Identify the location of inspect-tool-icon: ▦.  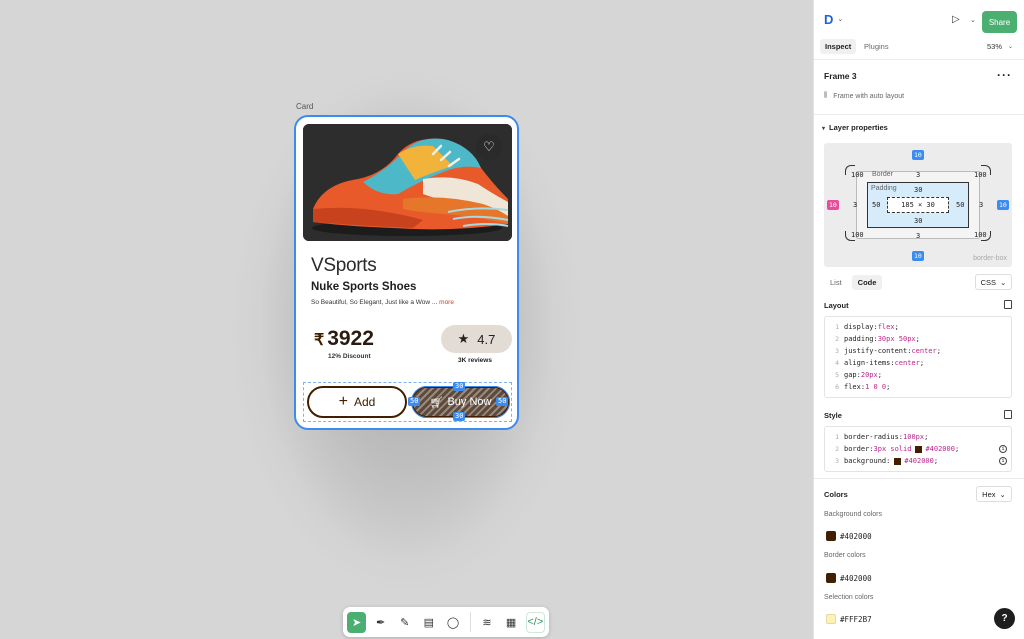
(511, 622).